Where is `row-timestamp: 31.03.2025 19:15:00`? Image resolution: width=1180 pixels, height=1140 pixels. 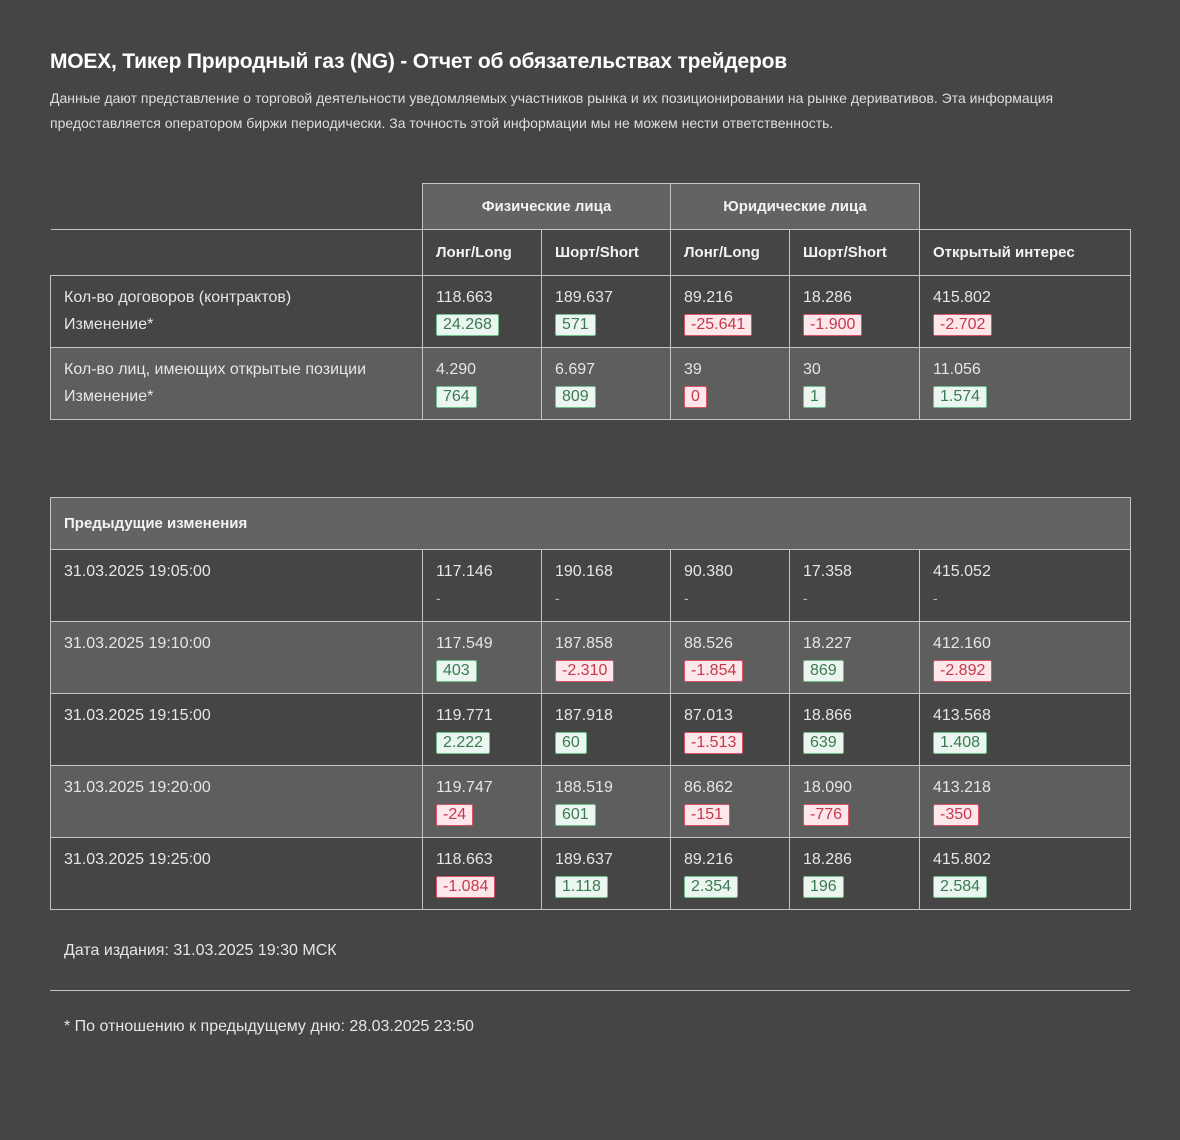
row-timestamp: 31.03.2025 19:15:00 is located at coordinates (137, 715).